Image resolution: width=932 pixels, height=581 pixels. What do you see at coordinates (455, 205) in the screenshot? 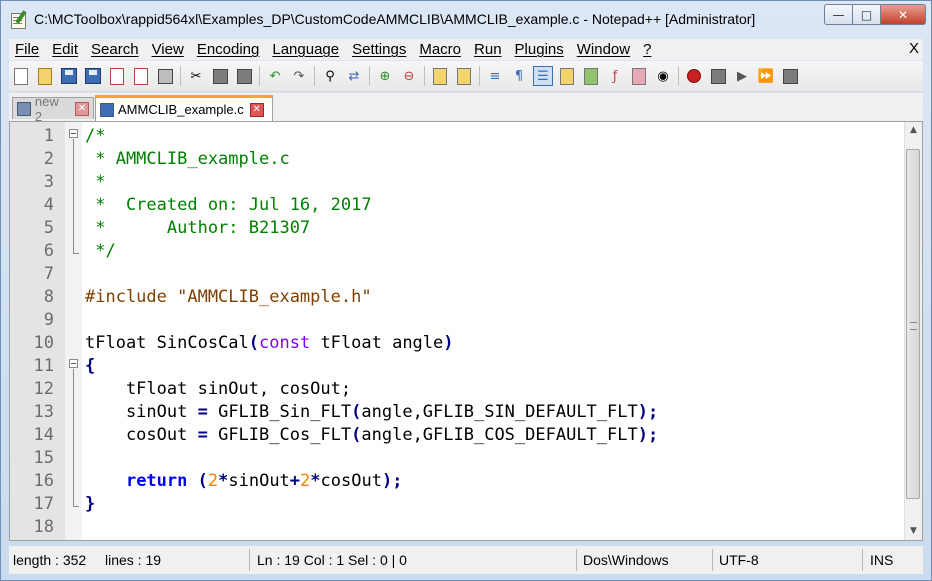
I see `code-line: 4 * Created on: Jul 16, 2017` at bounding box center [455, 205].